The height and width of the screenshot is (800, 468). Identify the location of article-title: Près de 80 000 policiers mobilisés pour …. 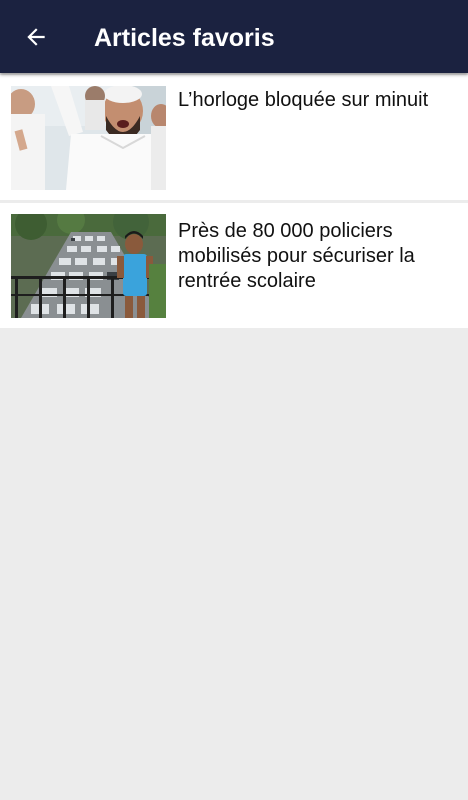
(296, 256).